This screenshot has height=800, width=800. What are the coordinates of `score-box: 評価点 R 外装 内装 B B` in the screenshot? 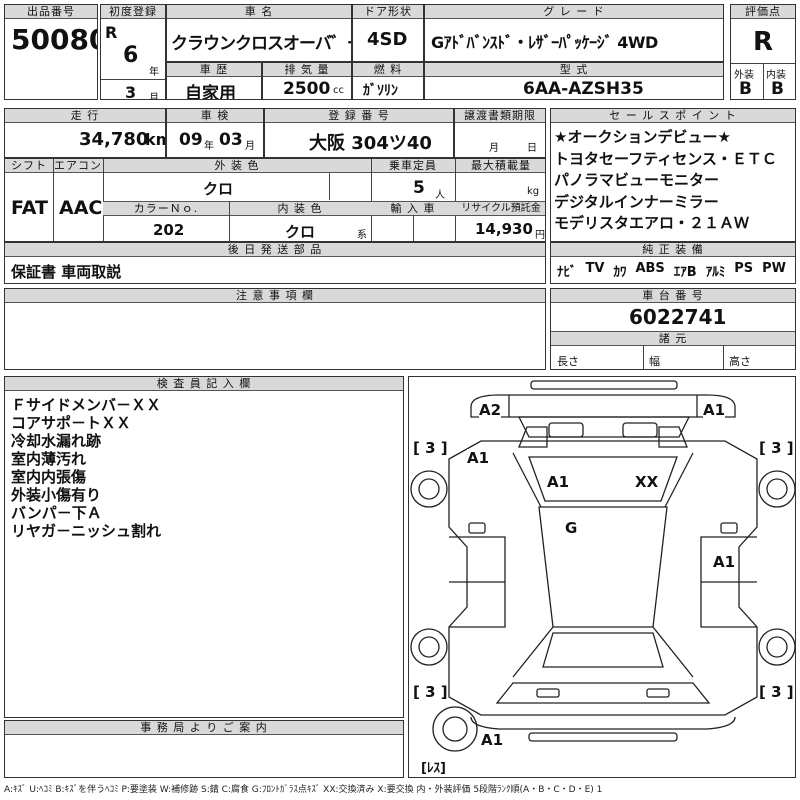 It's located at (763, 52).